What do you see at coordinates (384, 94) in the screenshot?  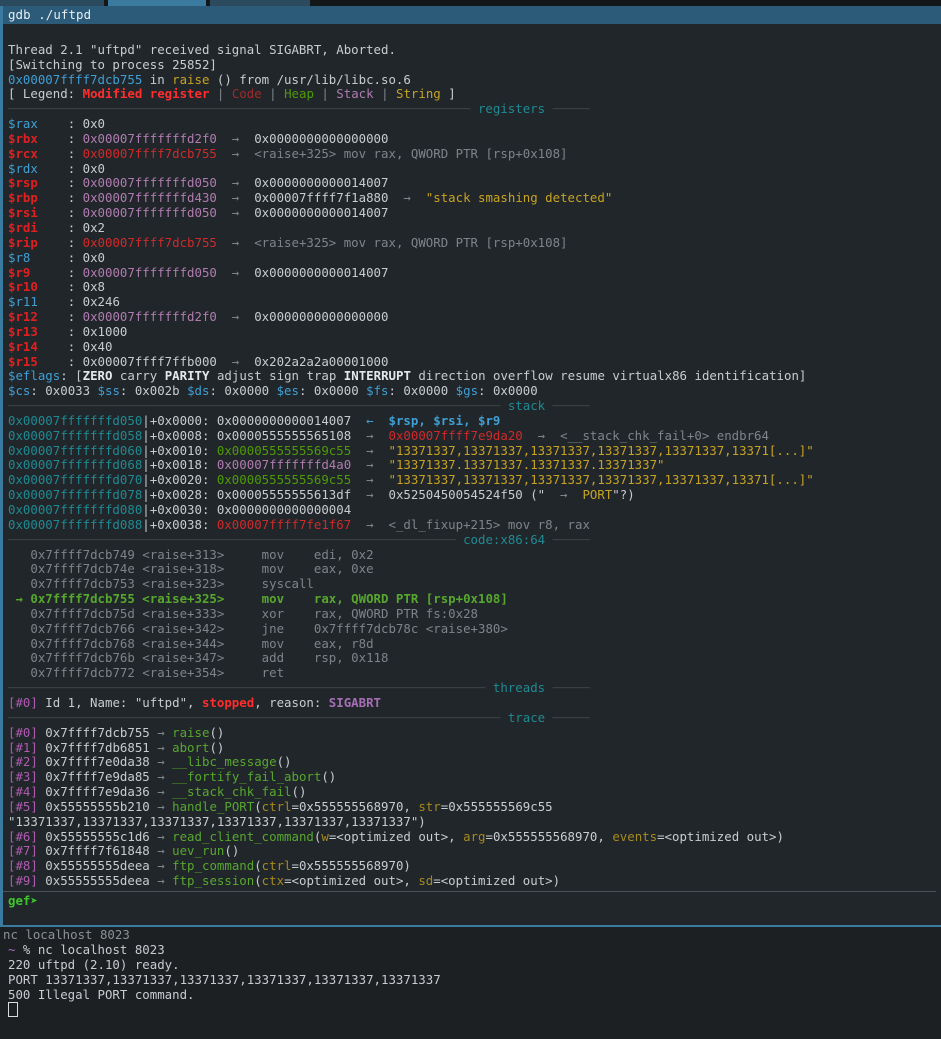 I see `legend-pipe-4: |` at bounding box center [384, 94].